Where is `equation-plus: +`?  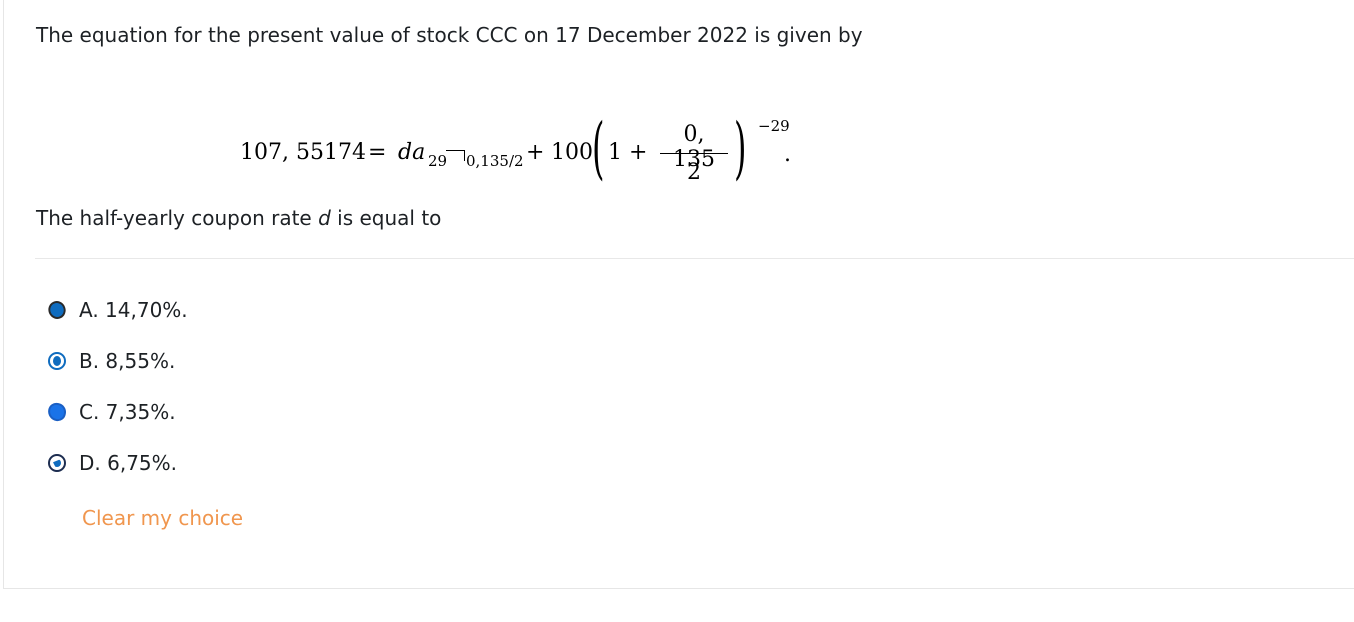
equation-plus: + is located at coordinates (535, 152).